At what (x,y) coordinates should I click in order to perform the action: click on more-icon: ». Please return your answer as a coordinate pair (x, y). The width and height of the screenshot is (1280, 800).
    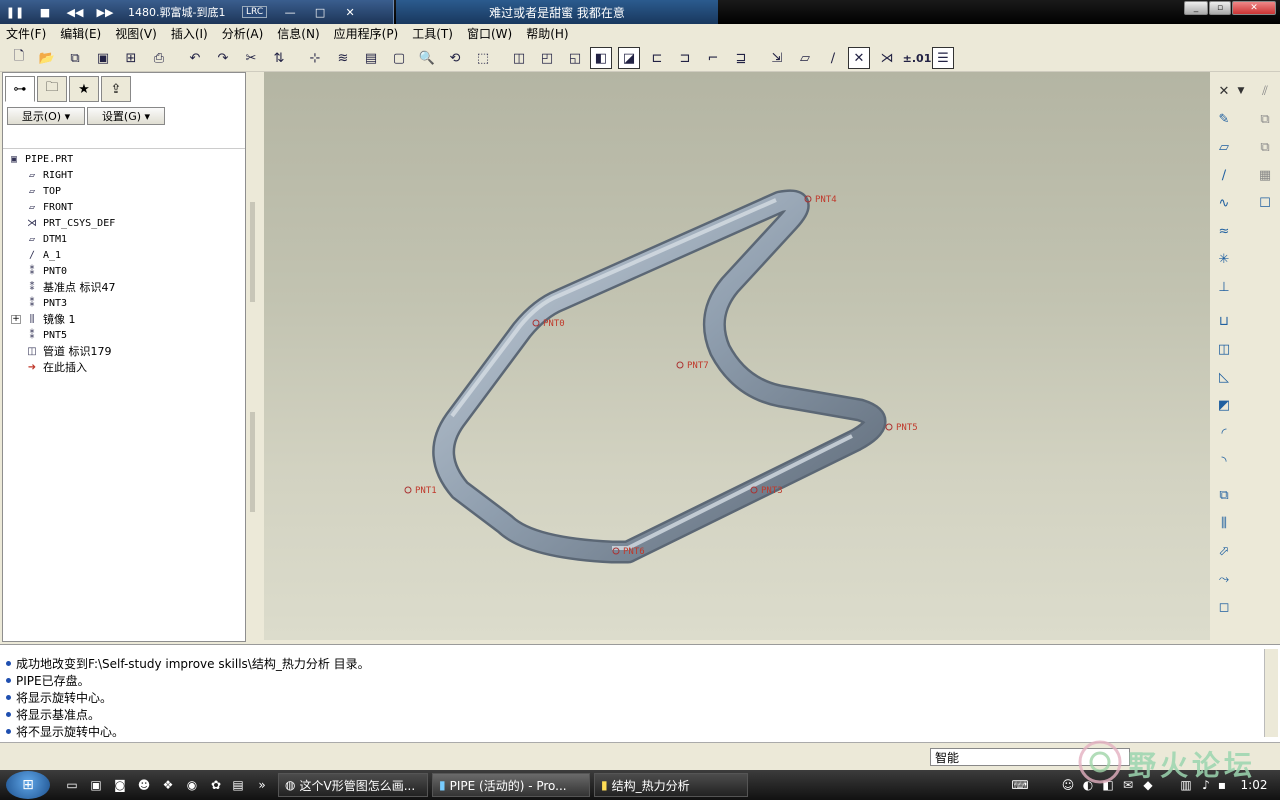
    Looking at the image, I should click on (262, 785).